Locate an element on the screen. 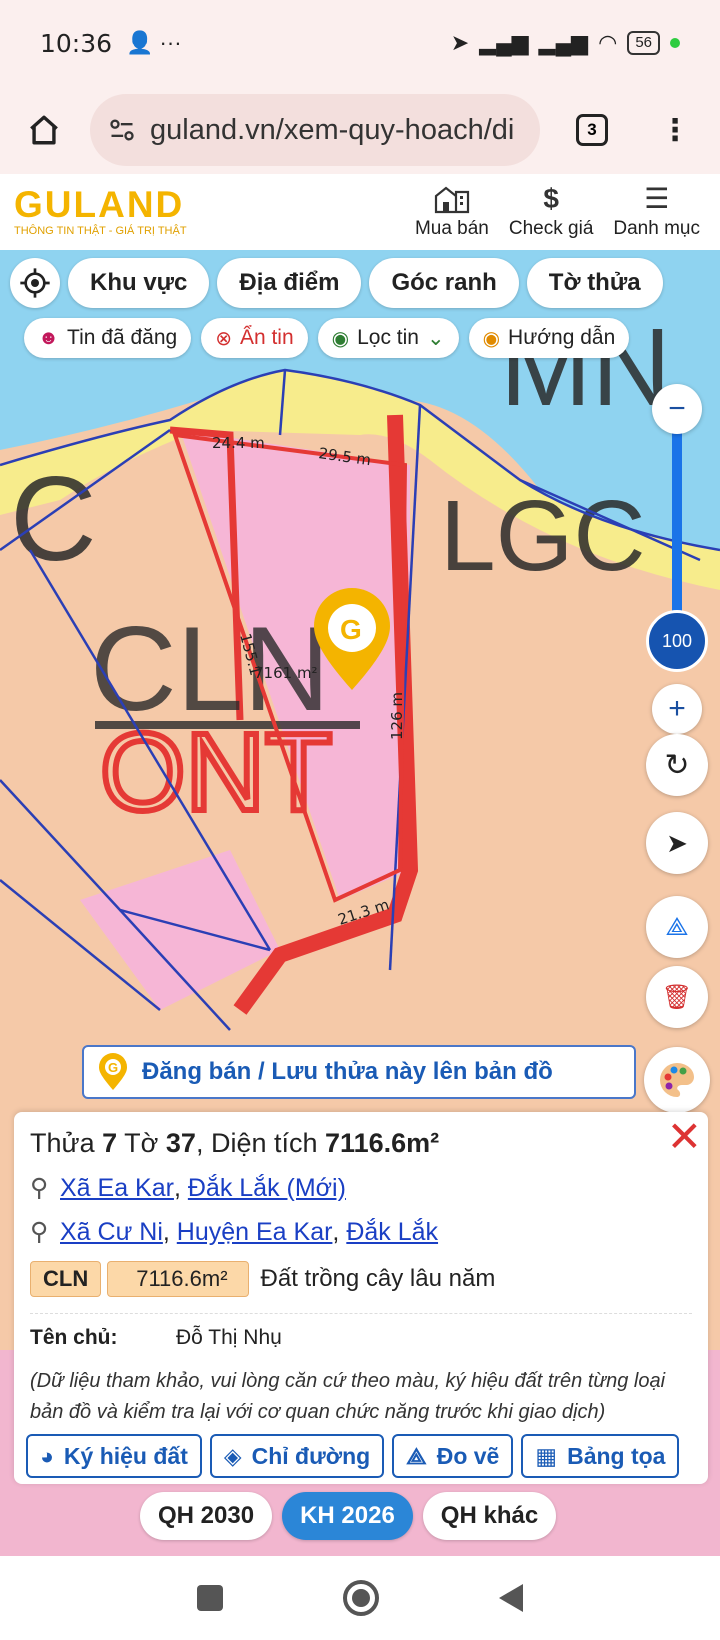 The width and height of the screenshot is (720, 1640). browser-menu-icon: ⋮ is located at coordinates (675, 130).